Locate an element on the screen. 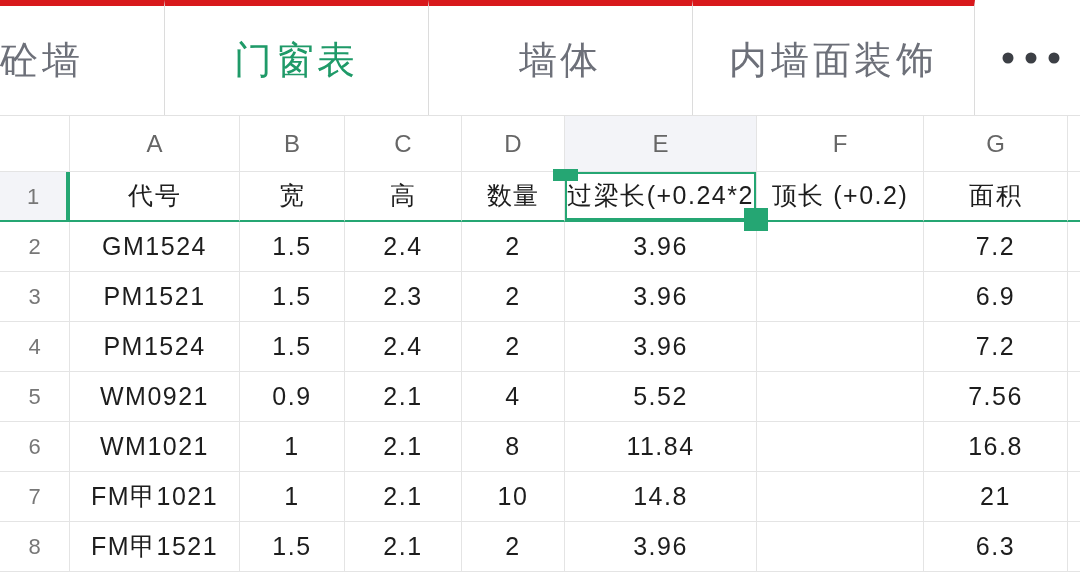 Image resolution: width=1080 pixels, height=575 pixels. table-cell: WM1021 is located at coordinates (155, 447).